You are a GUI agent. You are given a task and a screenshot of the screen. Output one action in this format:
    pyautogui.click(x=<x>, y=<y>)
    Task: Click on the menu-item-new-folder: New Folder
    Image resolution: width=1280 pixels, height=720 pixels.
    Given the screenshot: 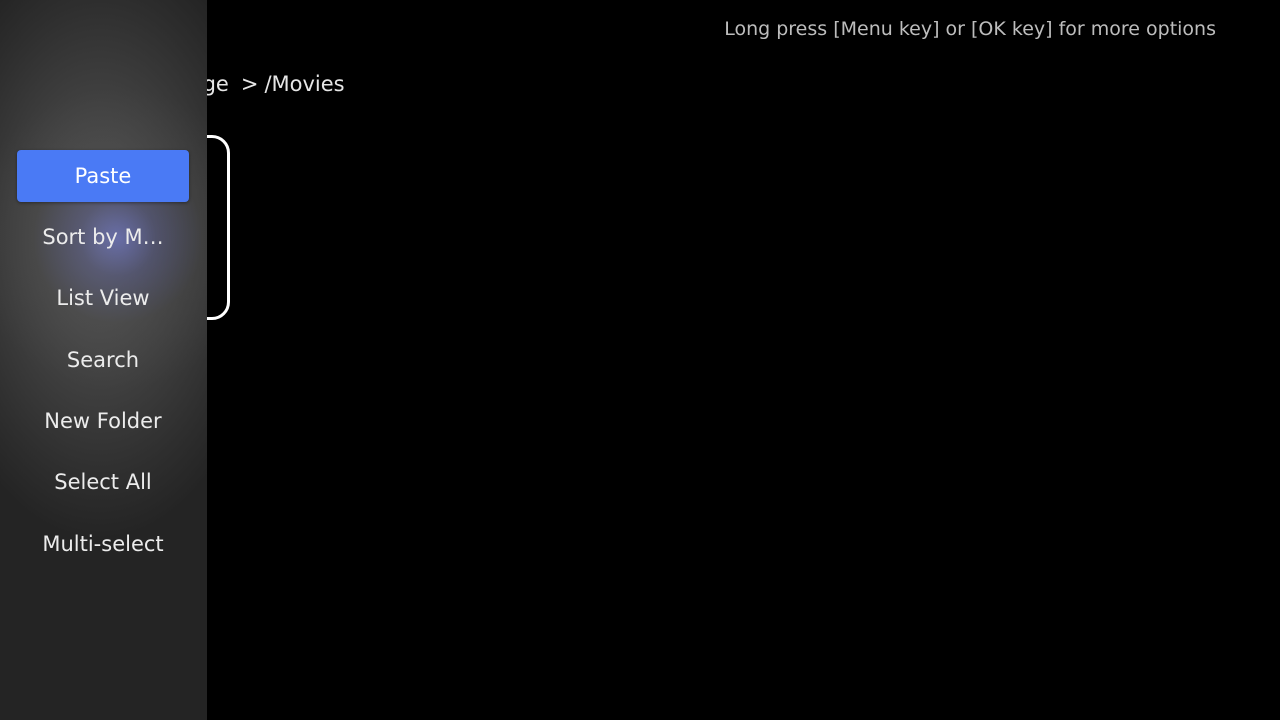 What is the action you would take?
    pyautogui.click(x=103, y=421)
    